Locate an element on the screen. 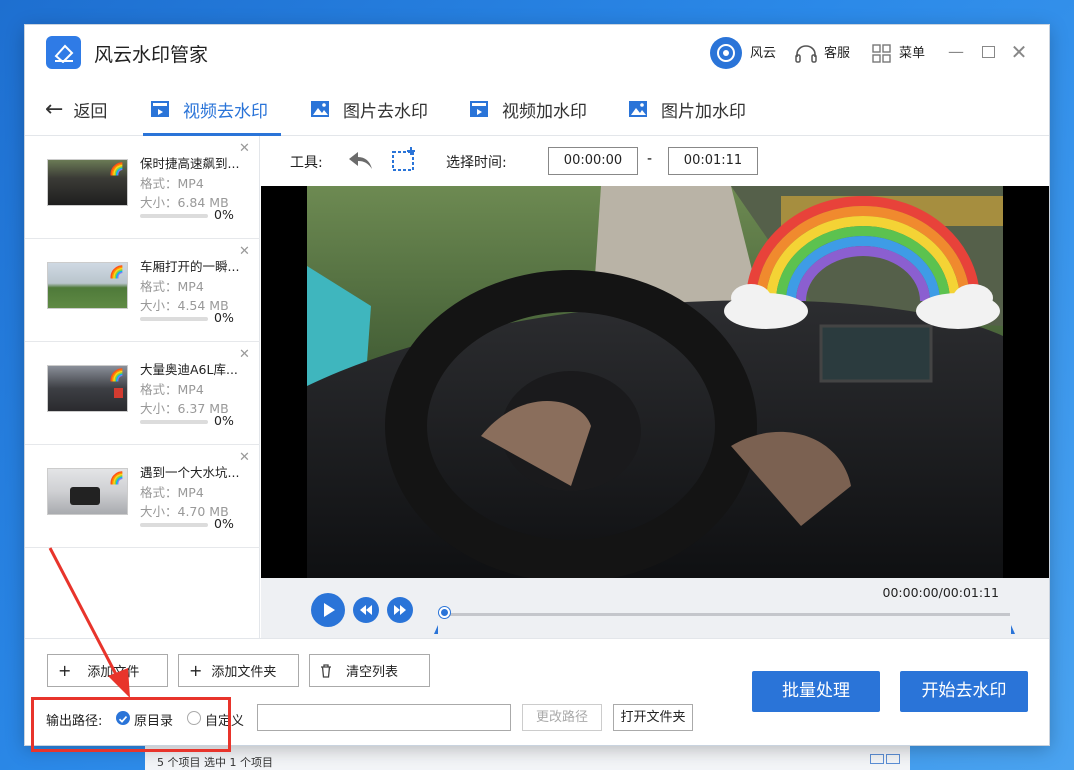 This screenshot has width=1074, height=770. start-remove-button: 开始去水印 is located at coordinates (964, 691).